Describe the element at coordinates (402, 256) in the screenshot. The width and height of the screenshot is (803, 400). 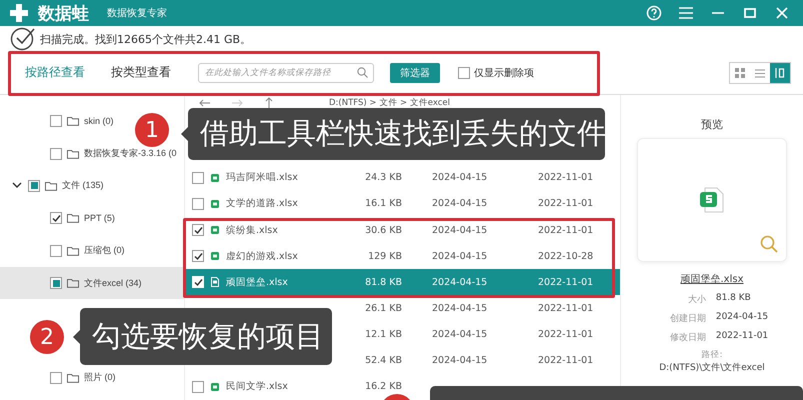
I see `file-row: 虚幻的游戏.xlsx 129 KB 2024-04-15 2022-10-28` at that location.